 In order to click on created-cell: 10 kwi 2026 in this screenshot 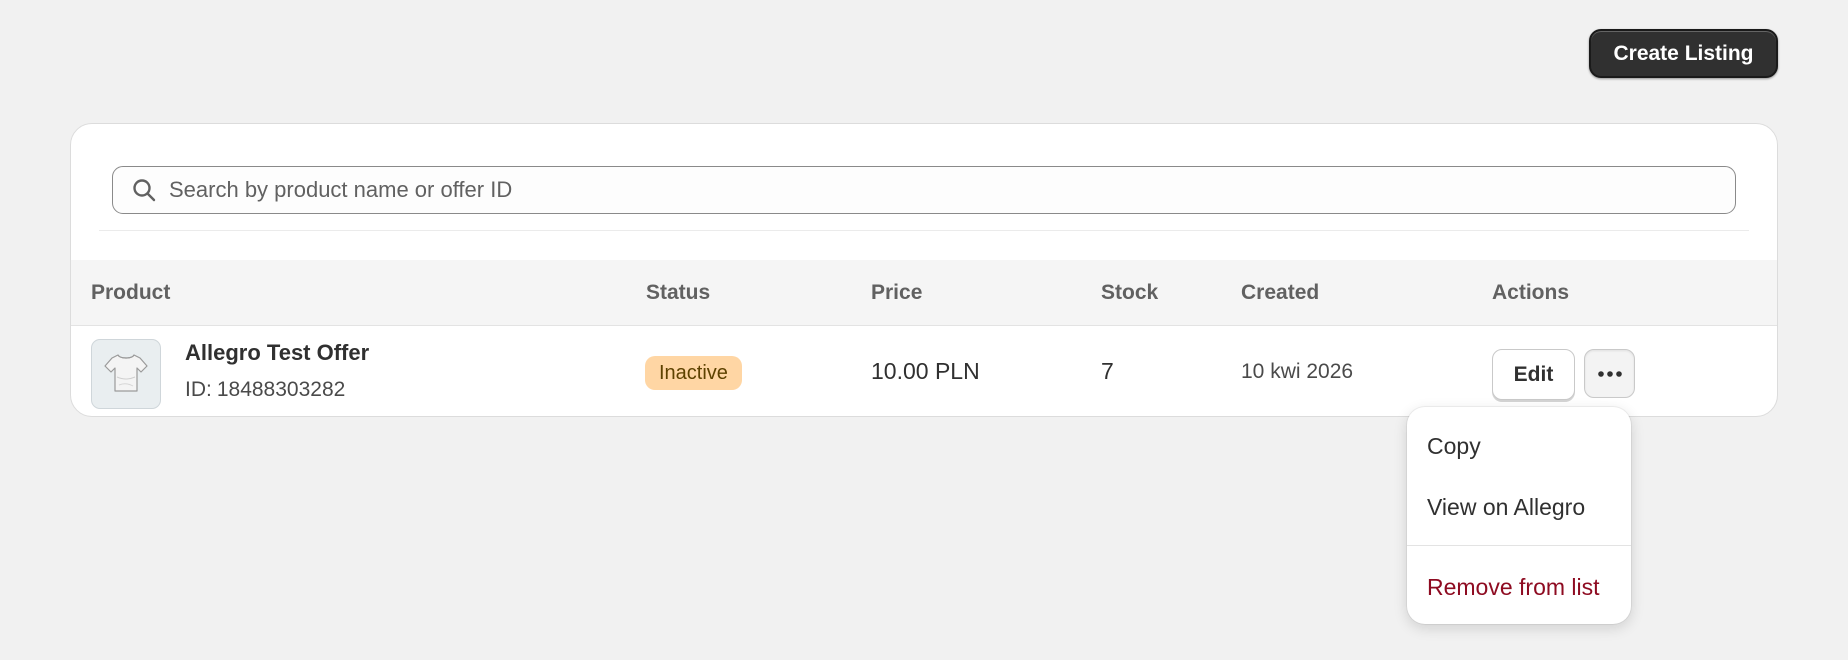, I will do `click(1297, 371)`.